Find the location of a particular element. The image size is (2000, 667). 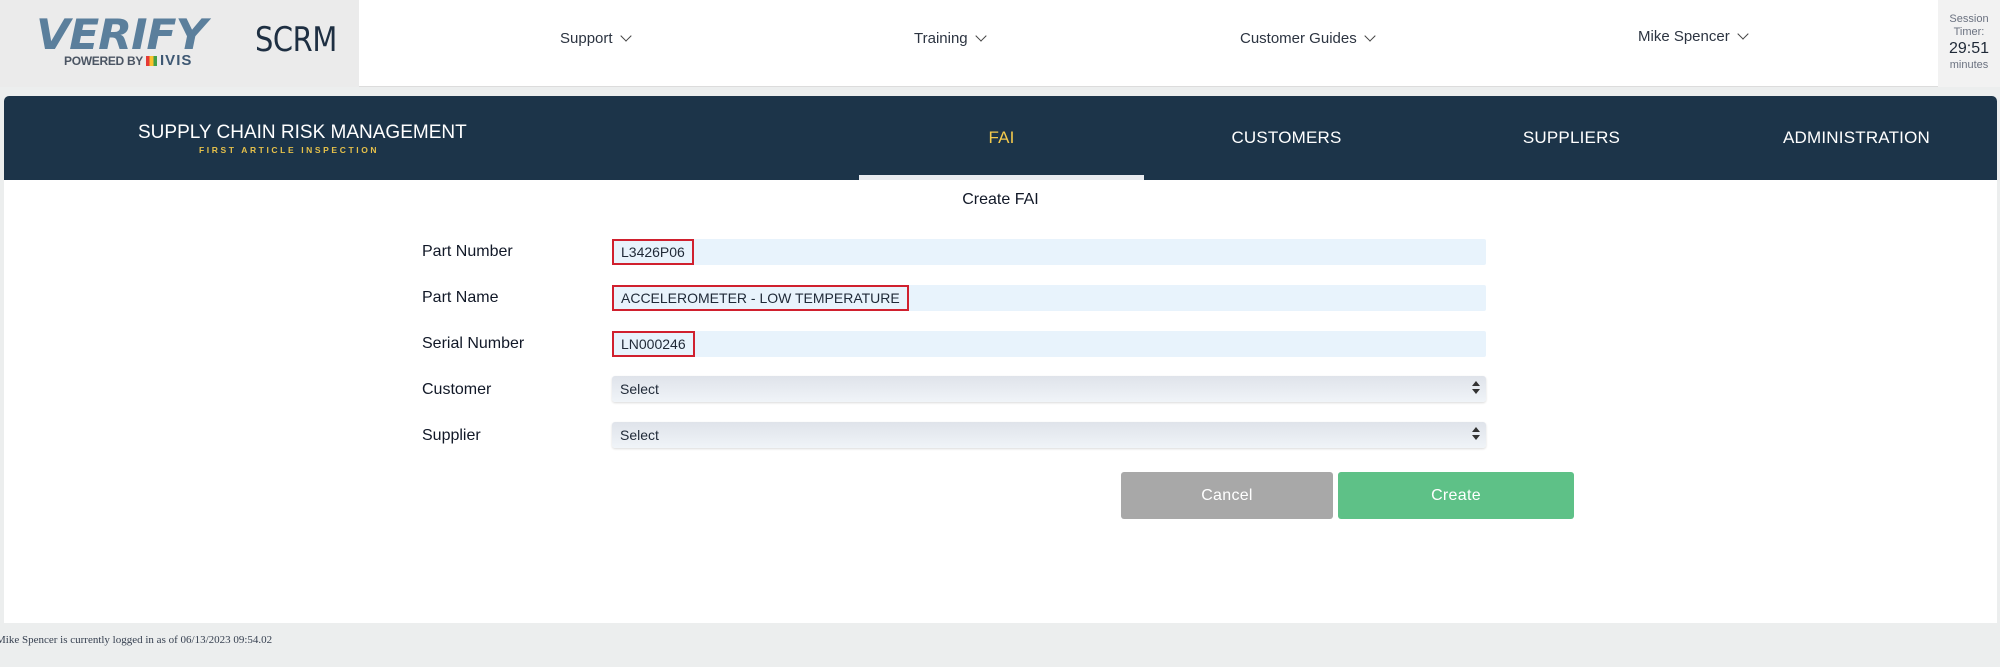

tab-administration-label: ADMINISTRATION is located at coordinates (1856, 137).